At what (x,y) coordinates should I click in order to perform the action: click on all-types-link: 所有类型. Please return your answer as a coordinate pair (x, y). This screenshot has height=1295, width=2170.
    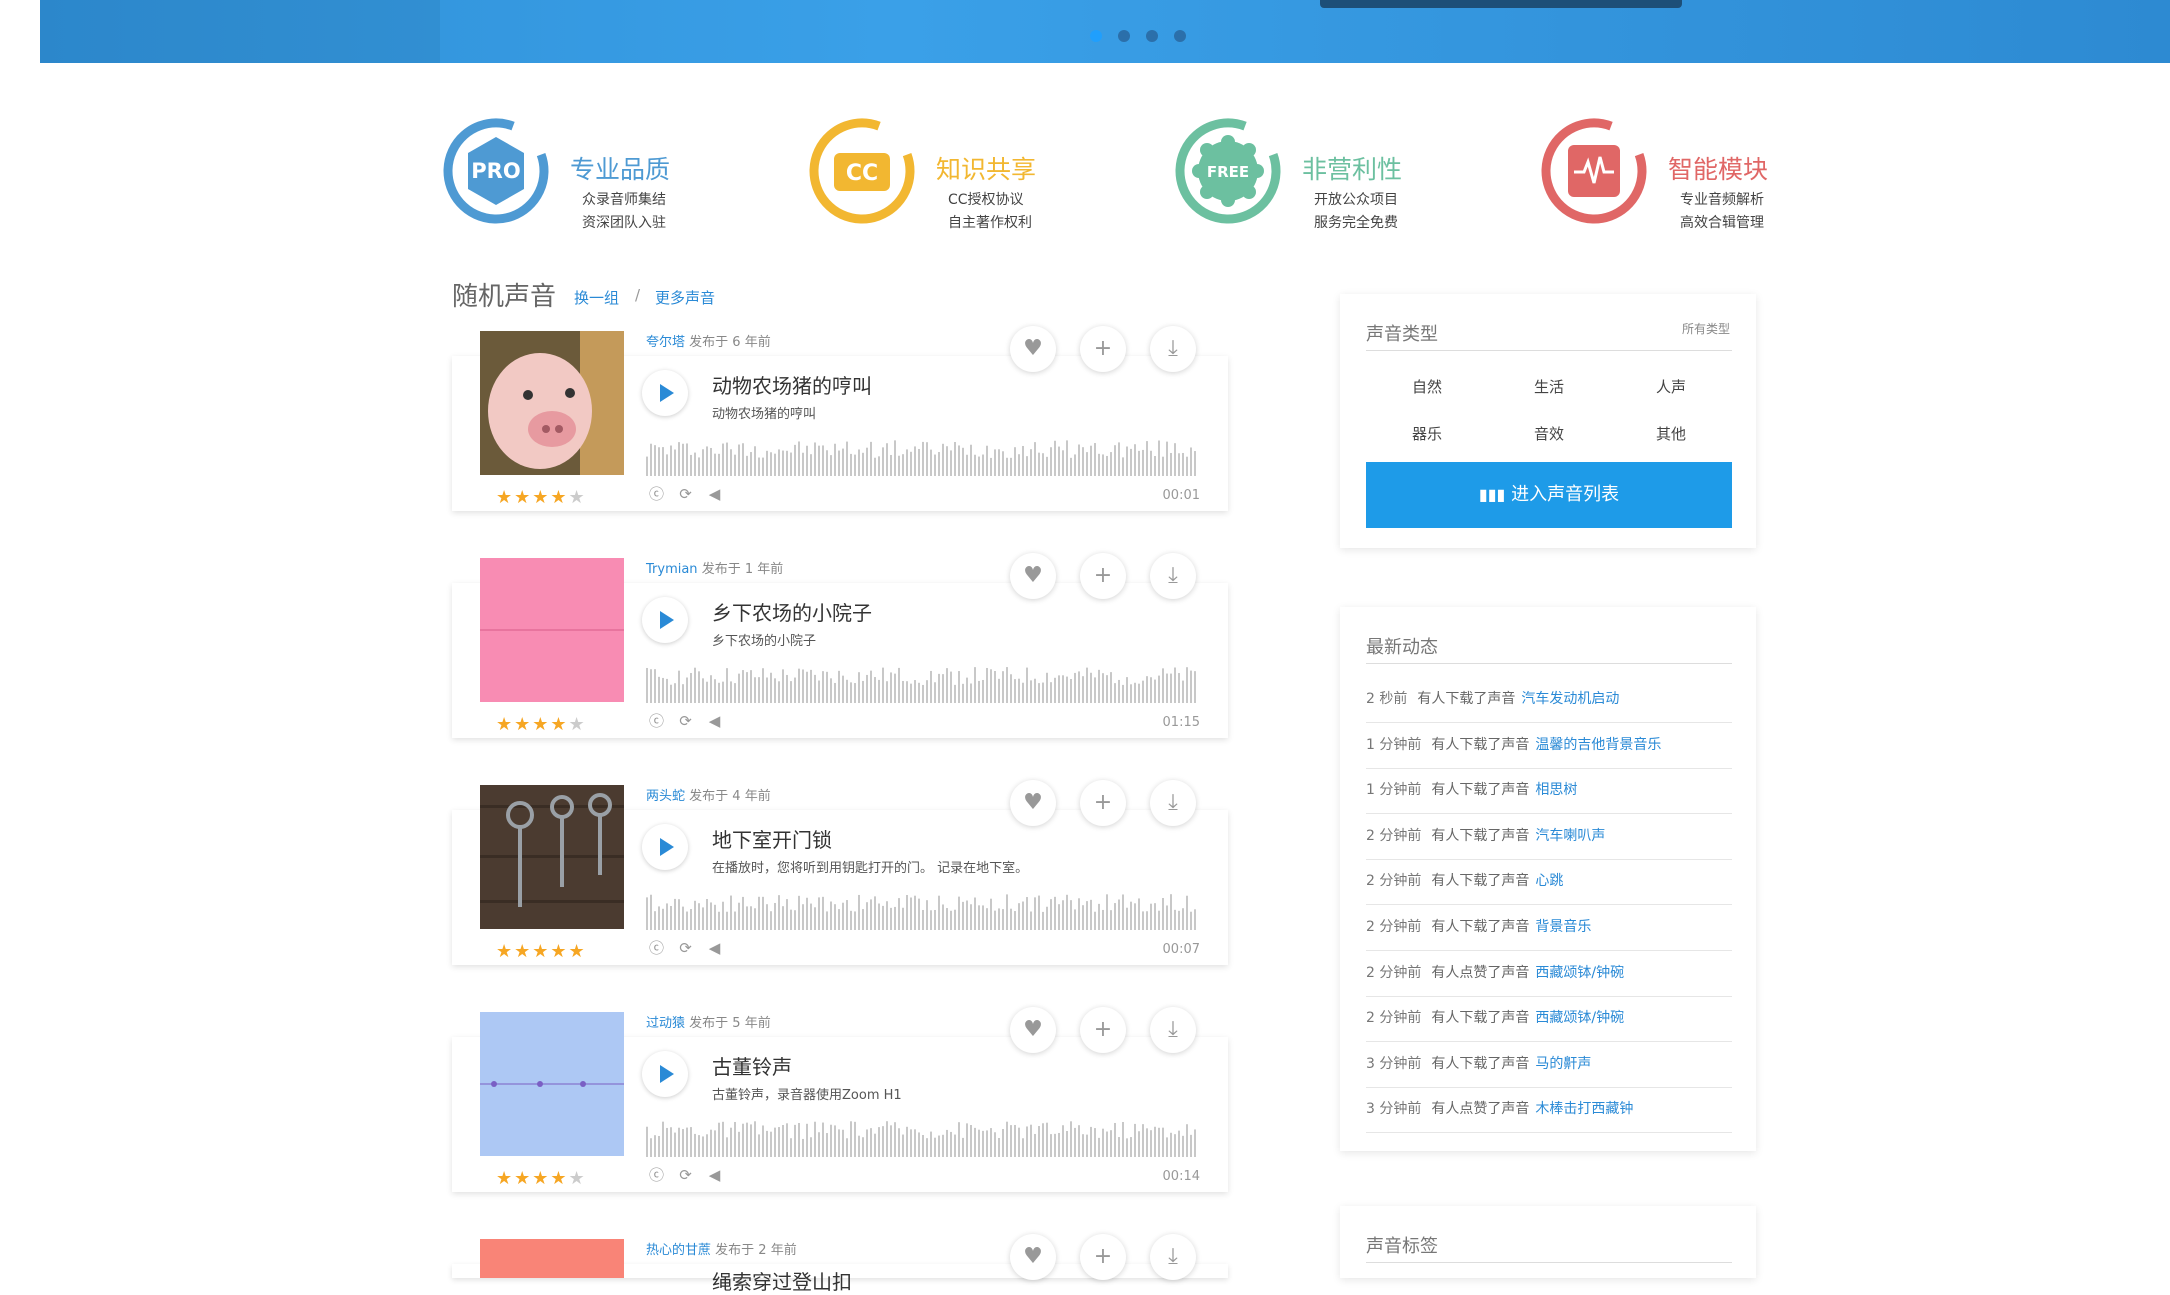
    Looking at the image, I should click on (1706, 328).